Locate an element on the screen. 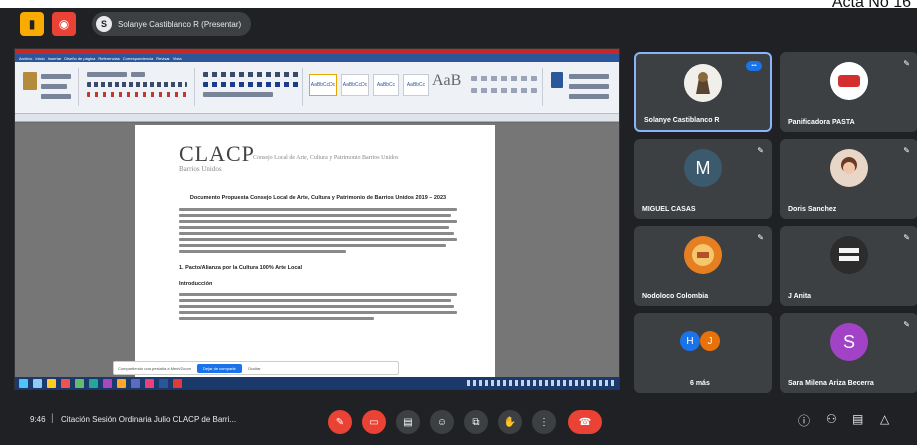 This screenshot has height=445, width=917. font-group is located at coordinates (139, 87).